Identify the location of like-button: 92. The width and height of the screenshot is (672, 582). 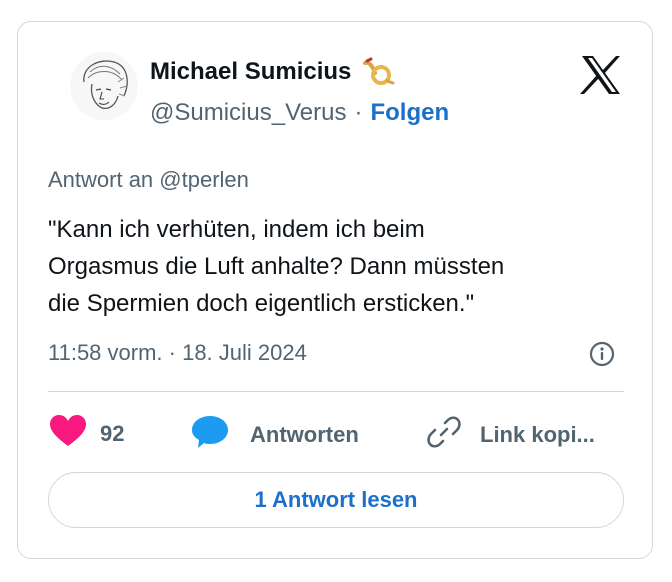
(86, 434).